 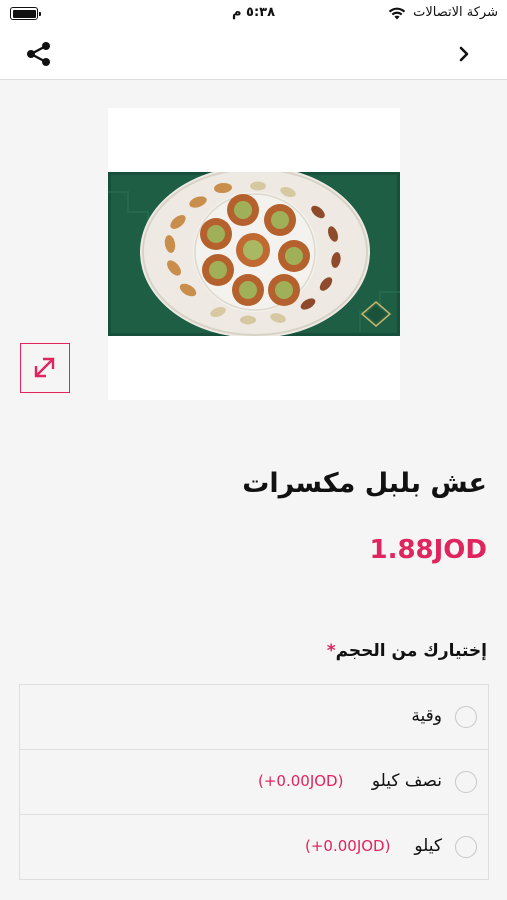 I want to click on product-price: 1.88JOD, so click(x=428, y=550).